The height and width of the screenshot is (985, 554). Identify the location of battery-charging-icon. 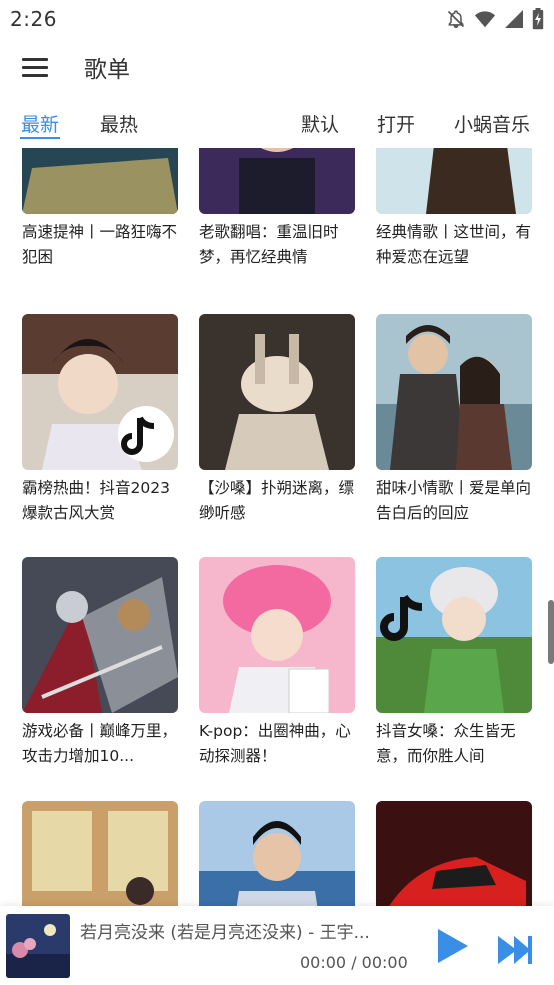
(538, 19).